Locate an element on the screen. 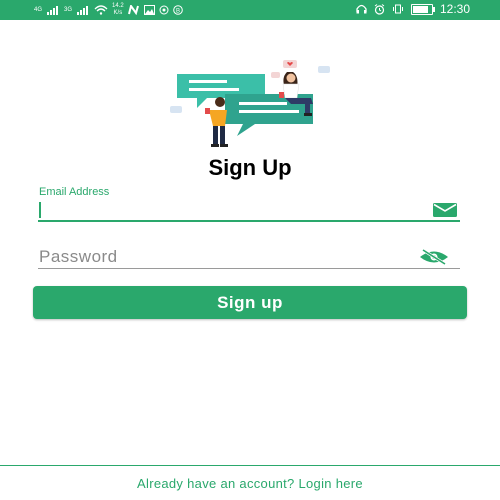 This screenshot has width=500, height=500. network-type-2: 3G is located at coordinates (68, 9).